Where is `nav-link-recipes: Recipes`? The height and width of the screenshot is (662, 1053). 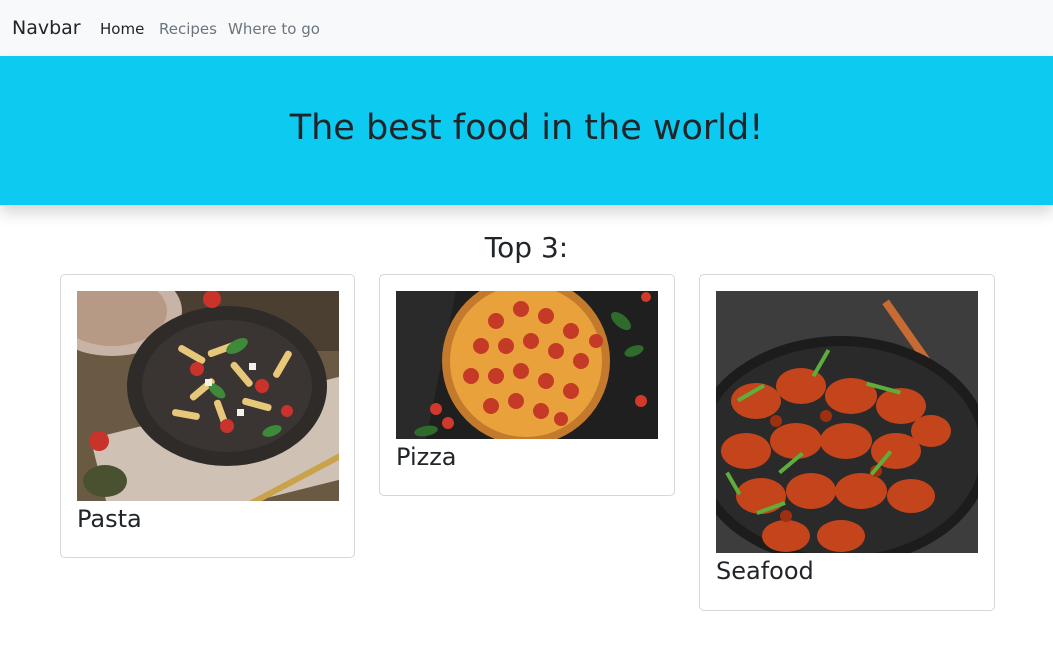 nav-link-recipes: Recipes is located at coordinates (188, 29).